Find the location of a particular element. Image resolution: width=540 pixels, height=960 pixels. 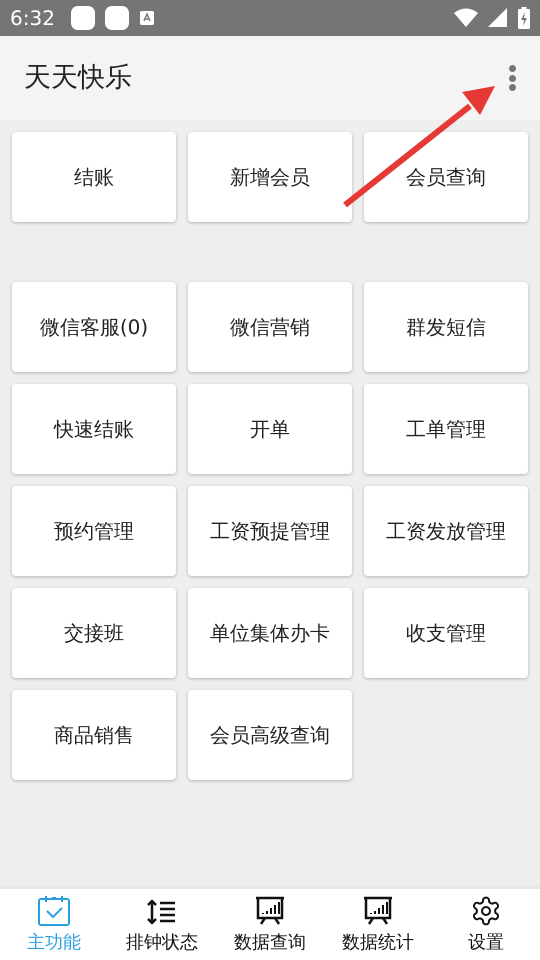

nav-tab: 排钟状态 is located at coordinates (162, 924).